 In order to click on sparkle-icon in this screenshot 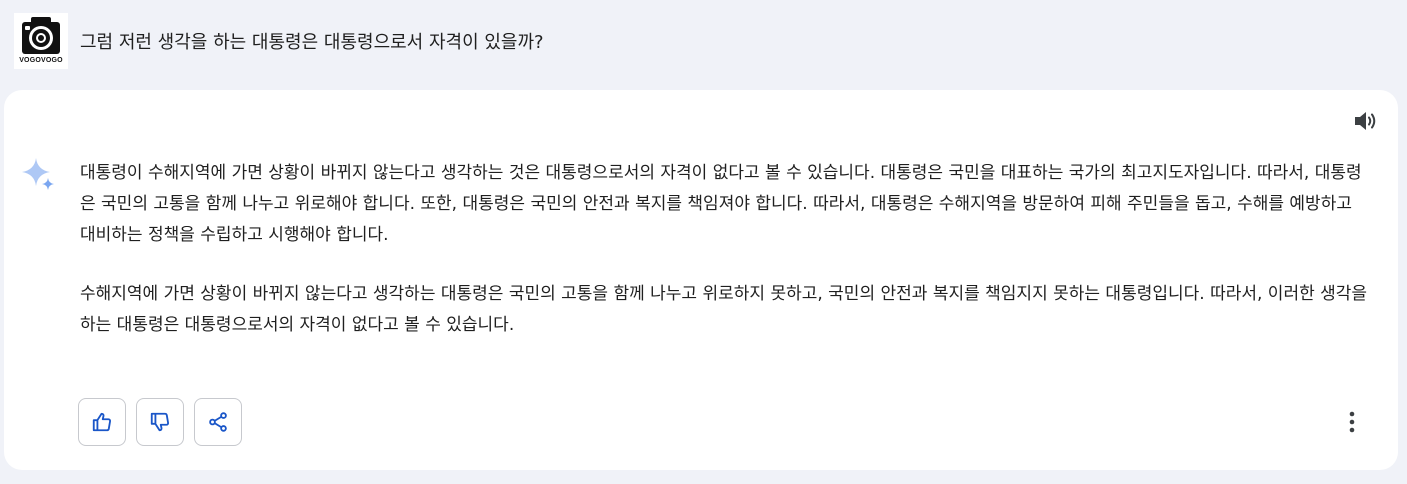, I will do `click(38, 174)`.